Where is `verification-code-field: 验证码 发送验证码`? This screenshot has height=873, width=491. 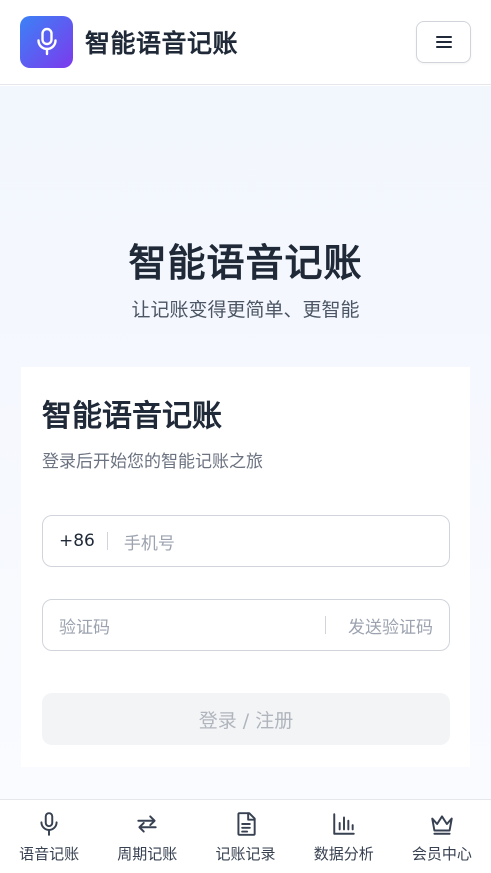 verification-code-field: 验证码 发送验证码 is located at coordinates (246, 625).